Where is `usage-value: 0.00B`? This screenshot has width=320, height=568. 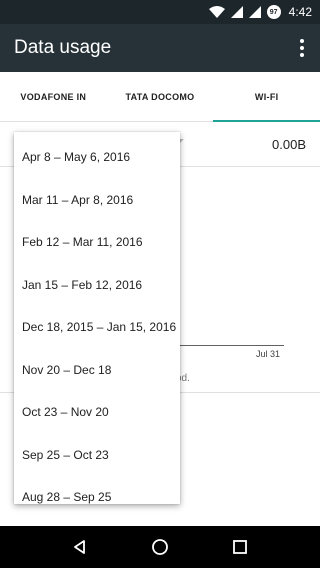
usage-value: 0.00B is located at coordinates (289, 144).